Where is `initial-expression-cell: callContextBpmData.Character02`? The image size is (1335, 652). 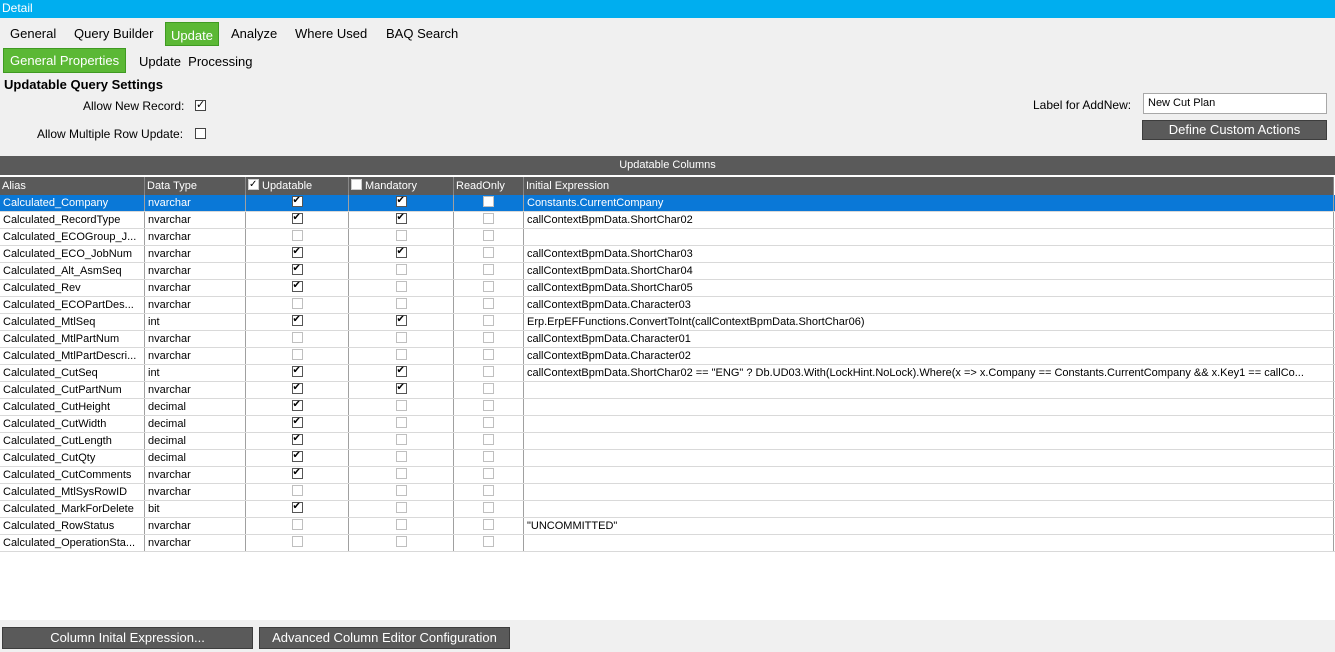
initial-expression-cell: callContextBpmData.Character02 is located at coordinates (929, 356).